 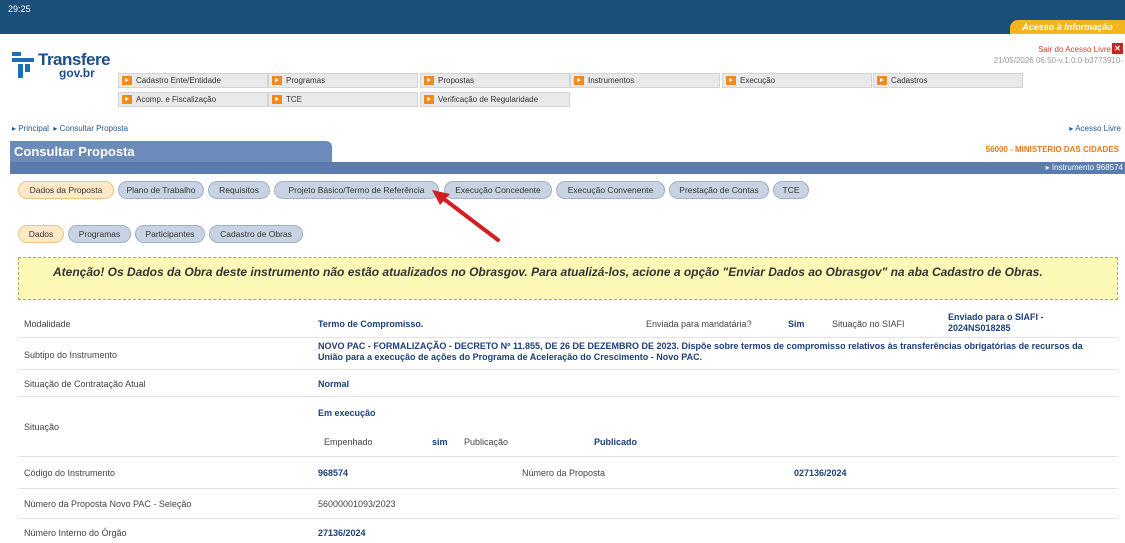 What do you see at coordinates (568, 383) in the screenshot?
I see `row-contratacao: Situação de Contratação Atual Normal` at bounding box center [568, 383].